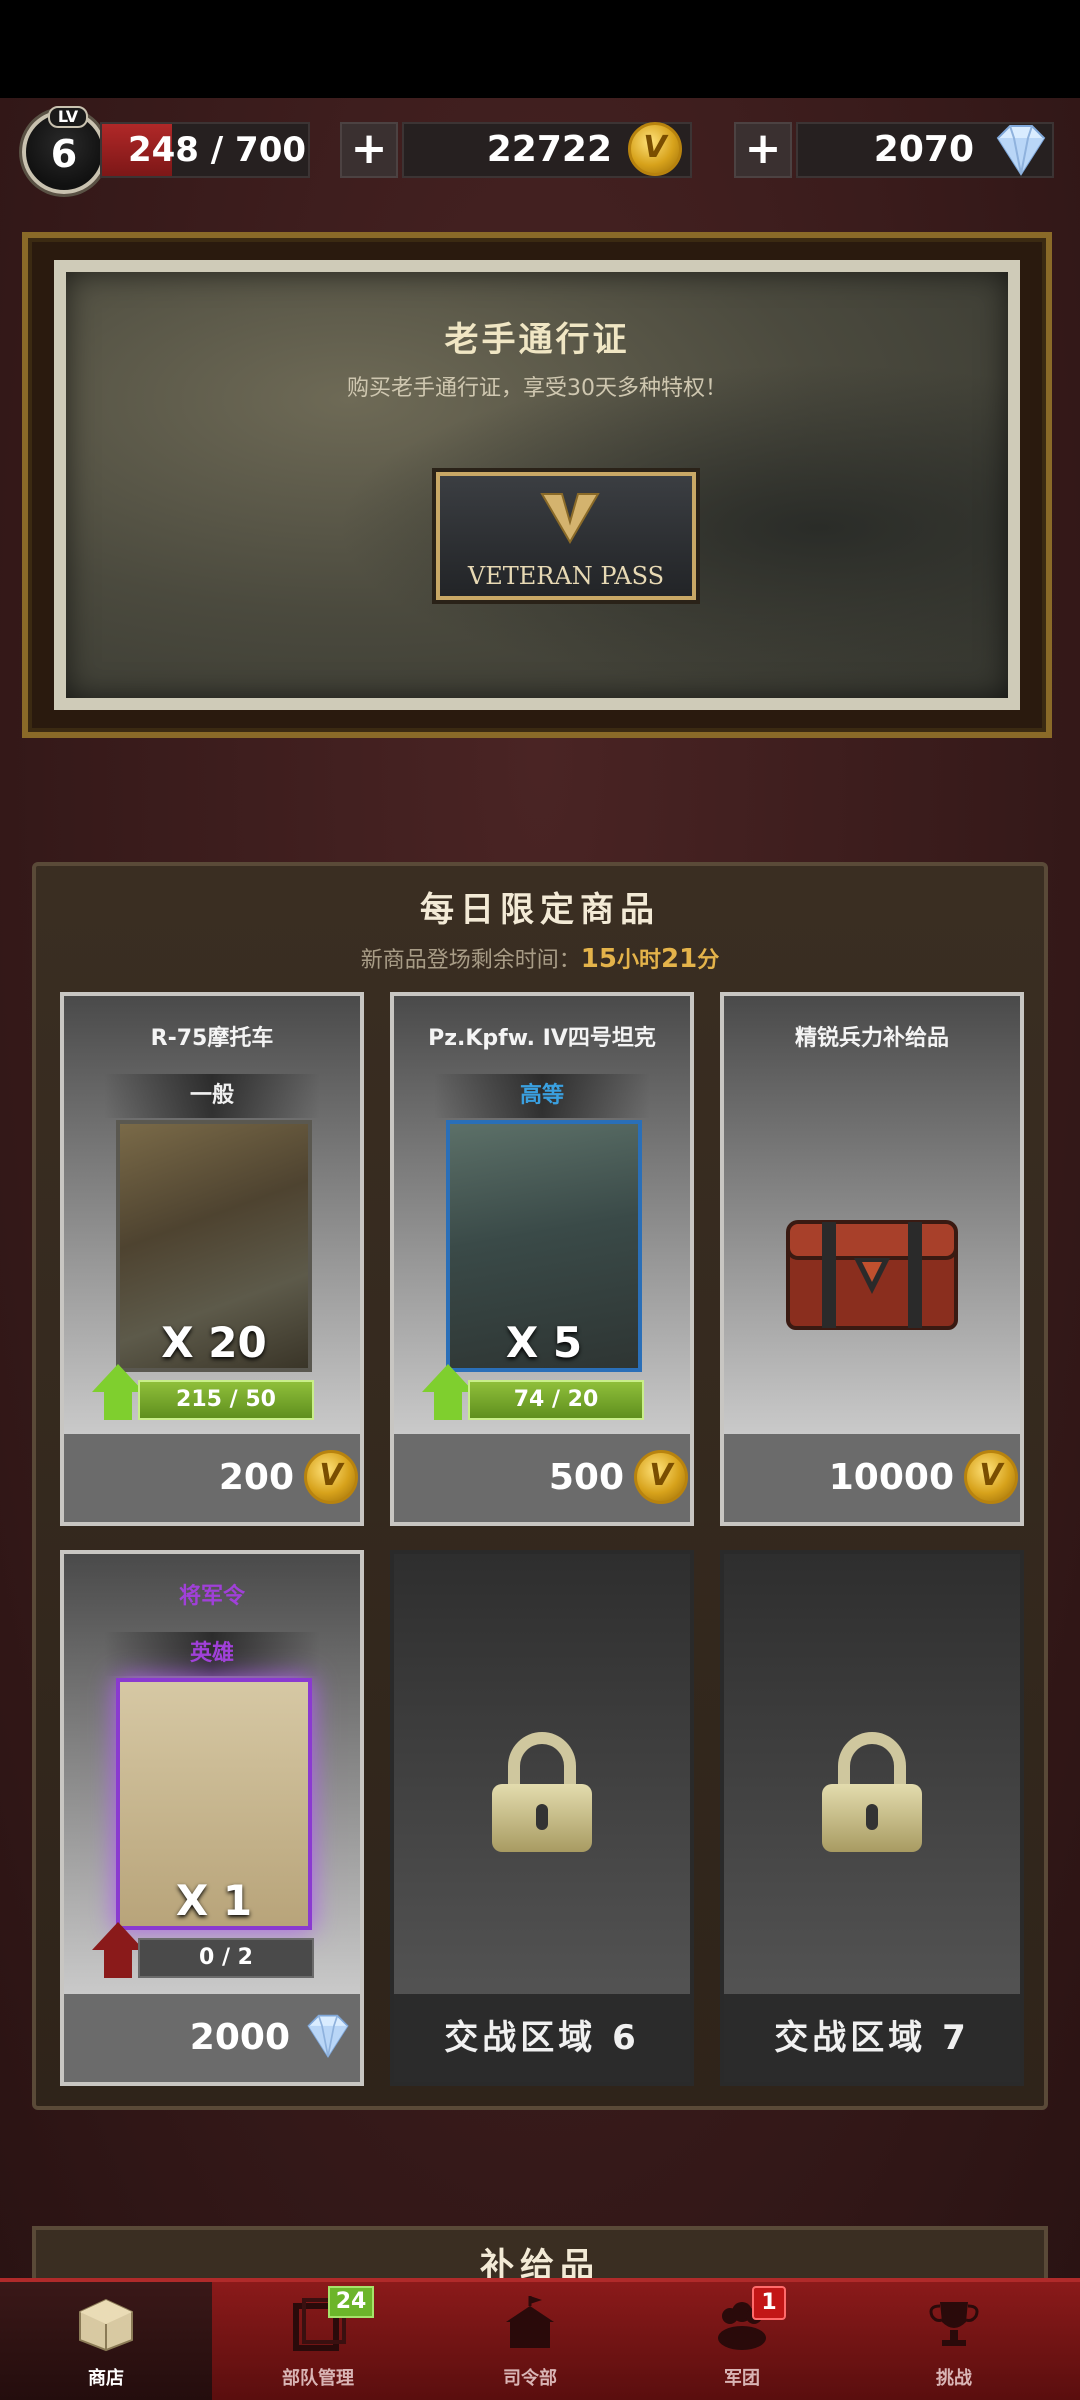  I want to click on zone-label: 交战区域 6, so click(542, 2038).